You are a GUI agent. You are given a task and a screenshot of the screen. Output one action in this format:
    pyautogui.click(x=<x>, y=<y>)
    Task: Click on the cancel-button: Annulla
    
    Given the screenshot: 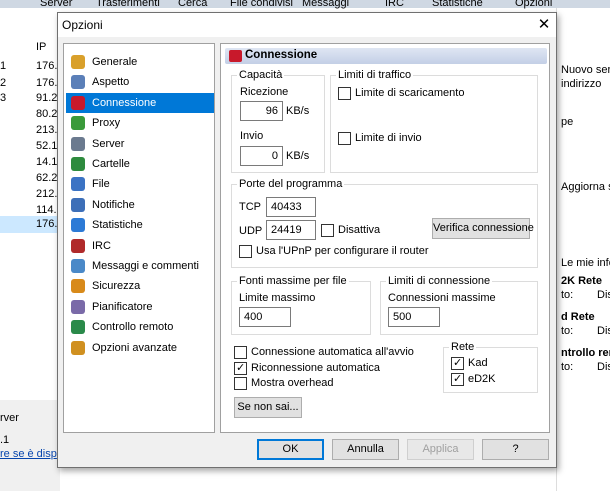 What is the action you would take?
    pyautogui.click(x=365, y=449)
    